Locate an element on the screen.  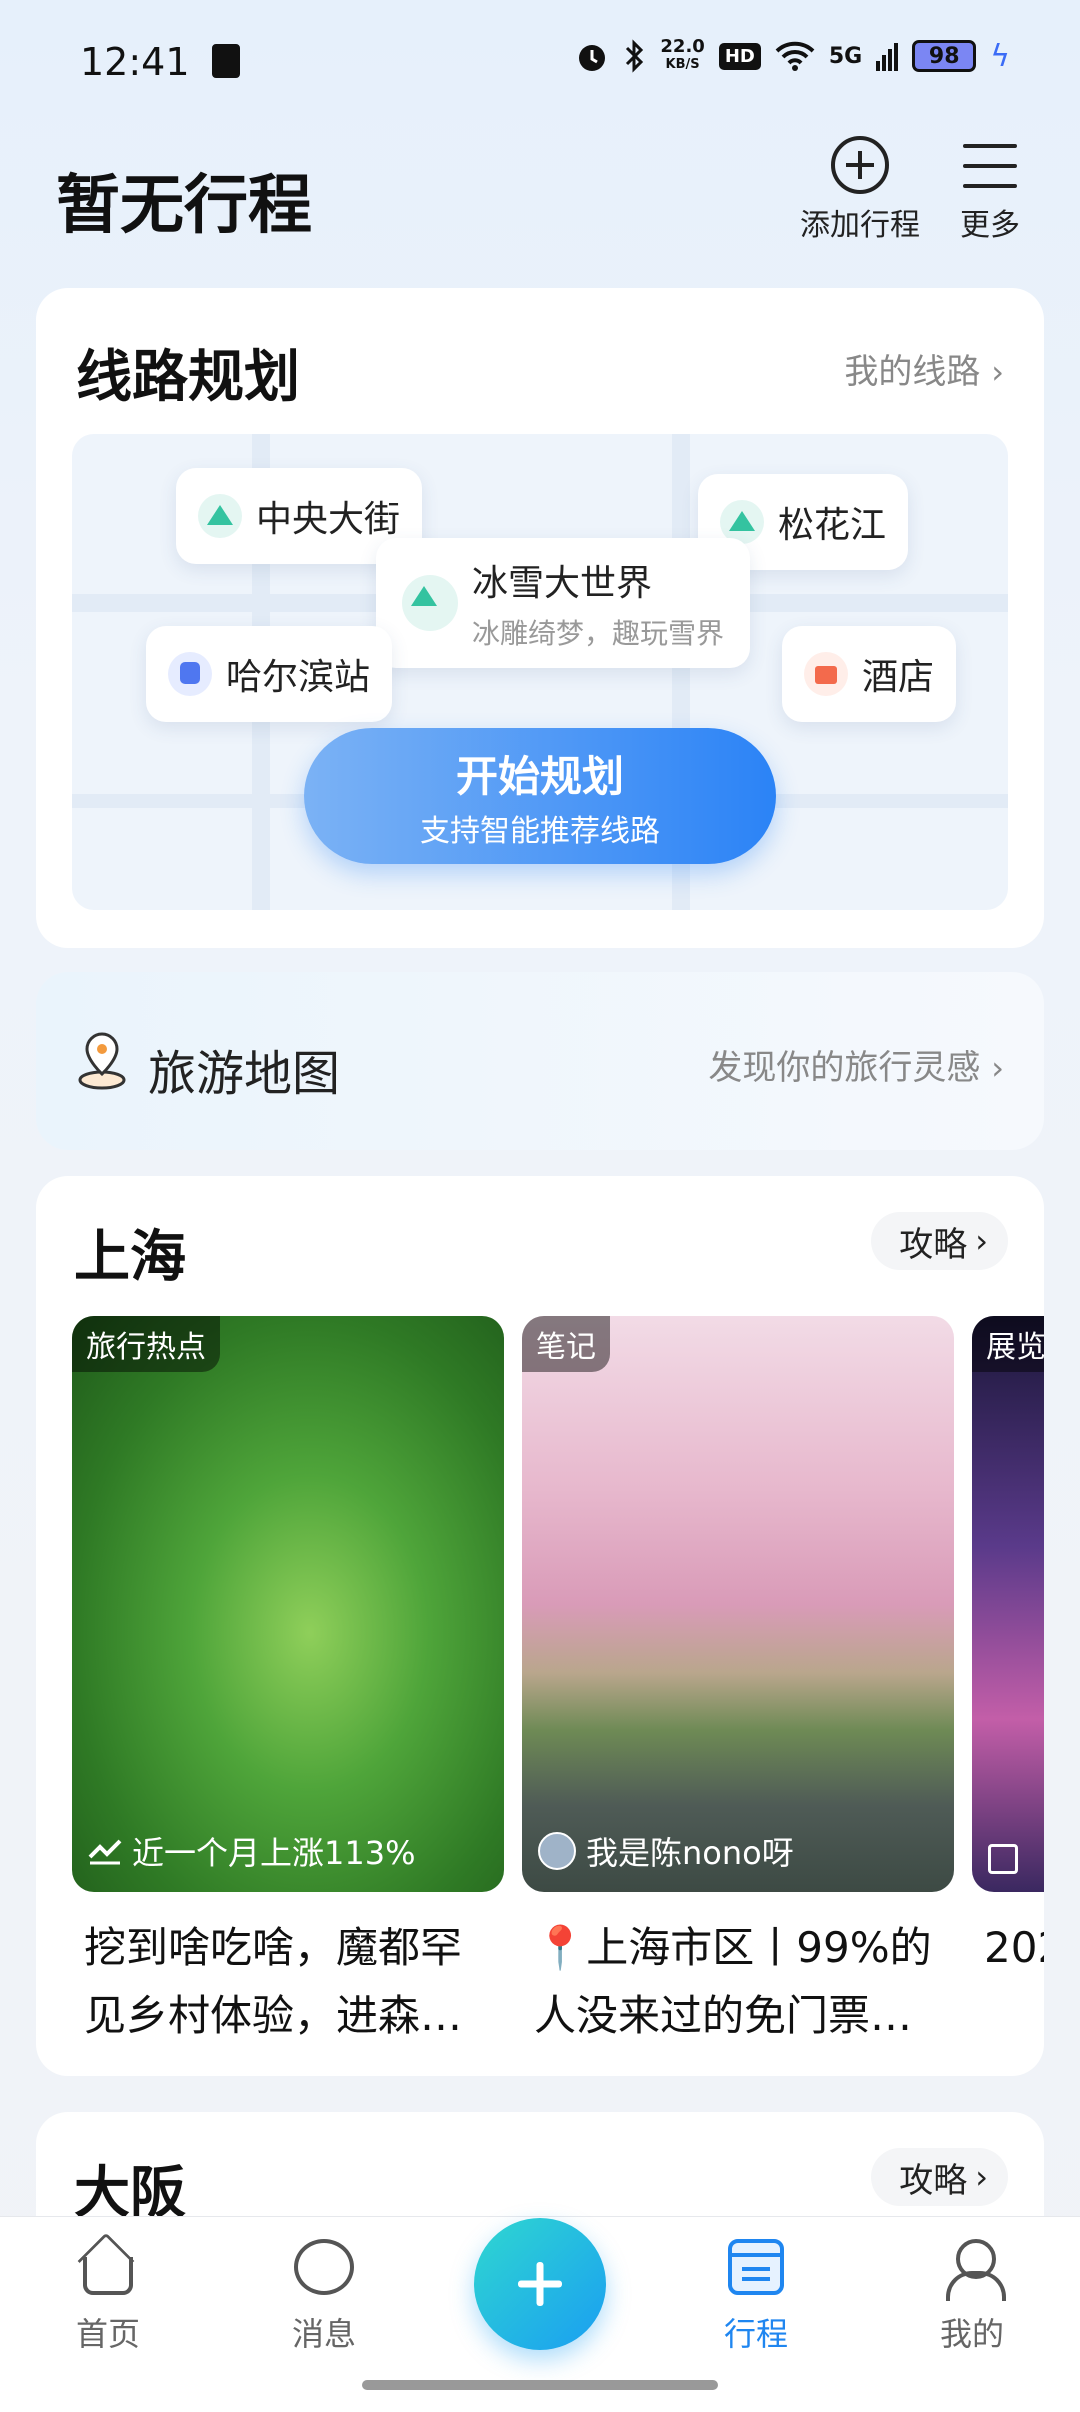
menu-icon is located at coordinates (990, 166).